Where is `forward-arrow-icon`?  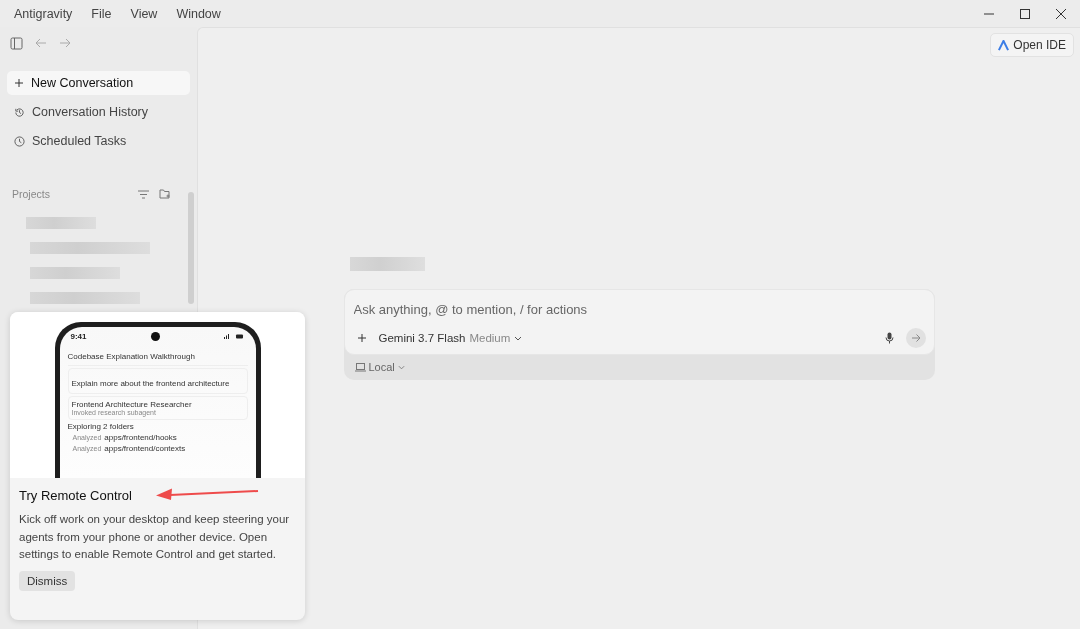 forward-arrow-icon is located at coordinates (65, 43).